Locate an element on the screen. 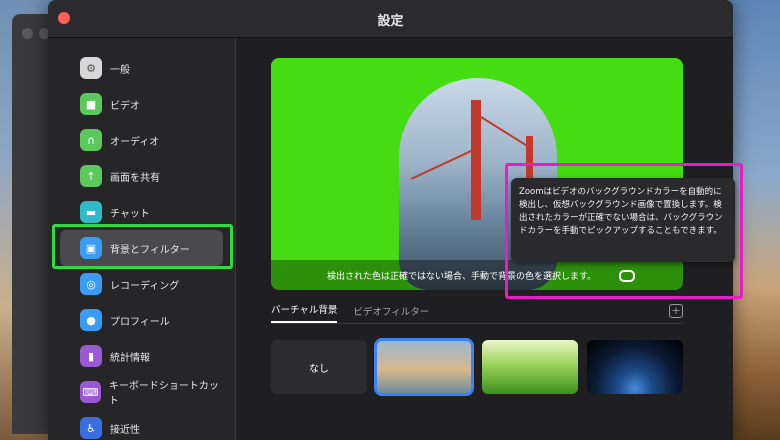 The height and width of the screenshot is (440, 780). sidebar-item-label: レコーディング is located at coordinates (145, 286).